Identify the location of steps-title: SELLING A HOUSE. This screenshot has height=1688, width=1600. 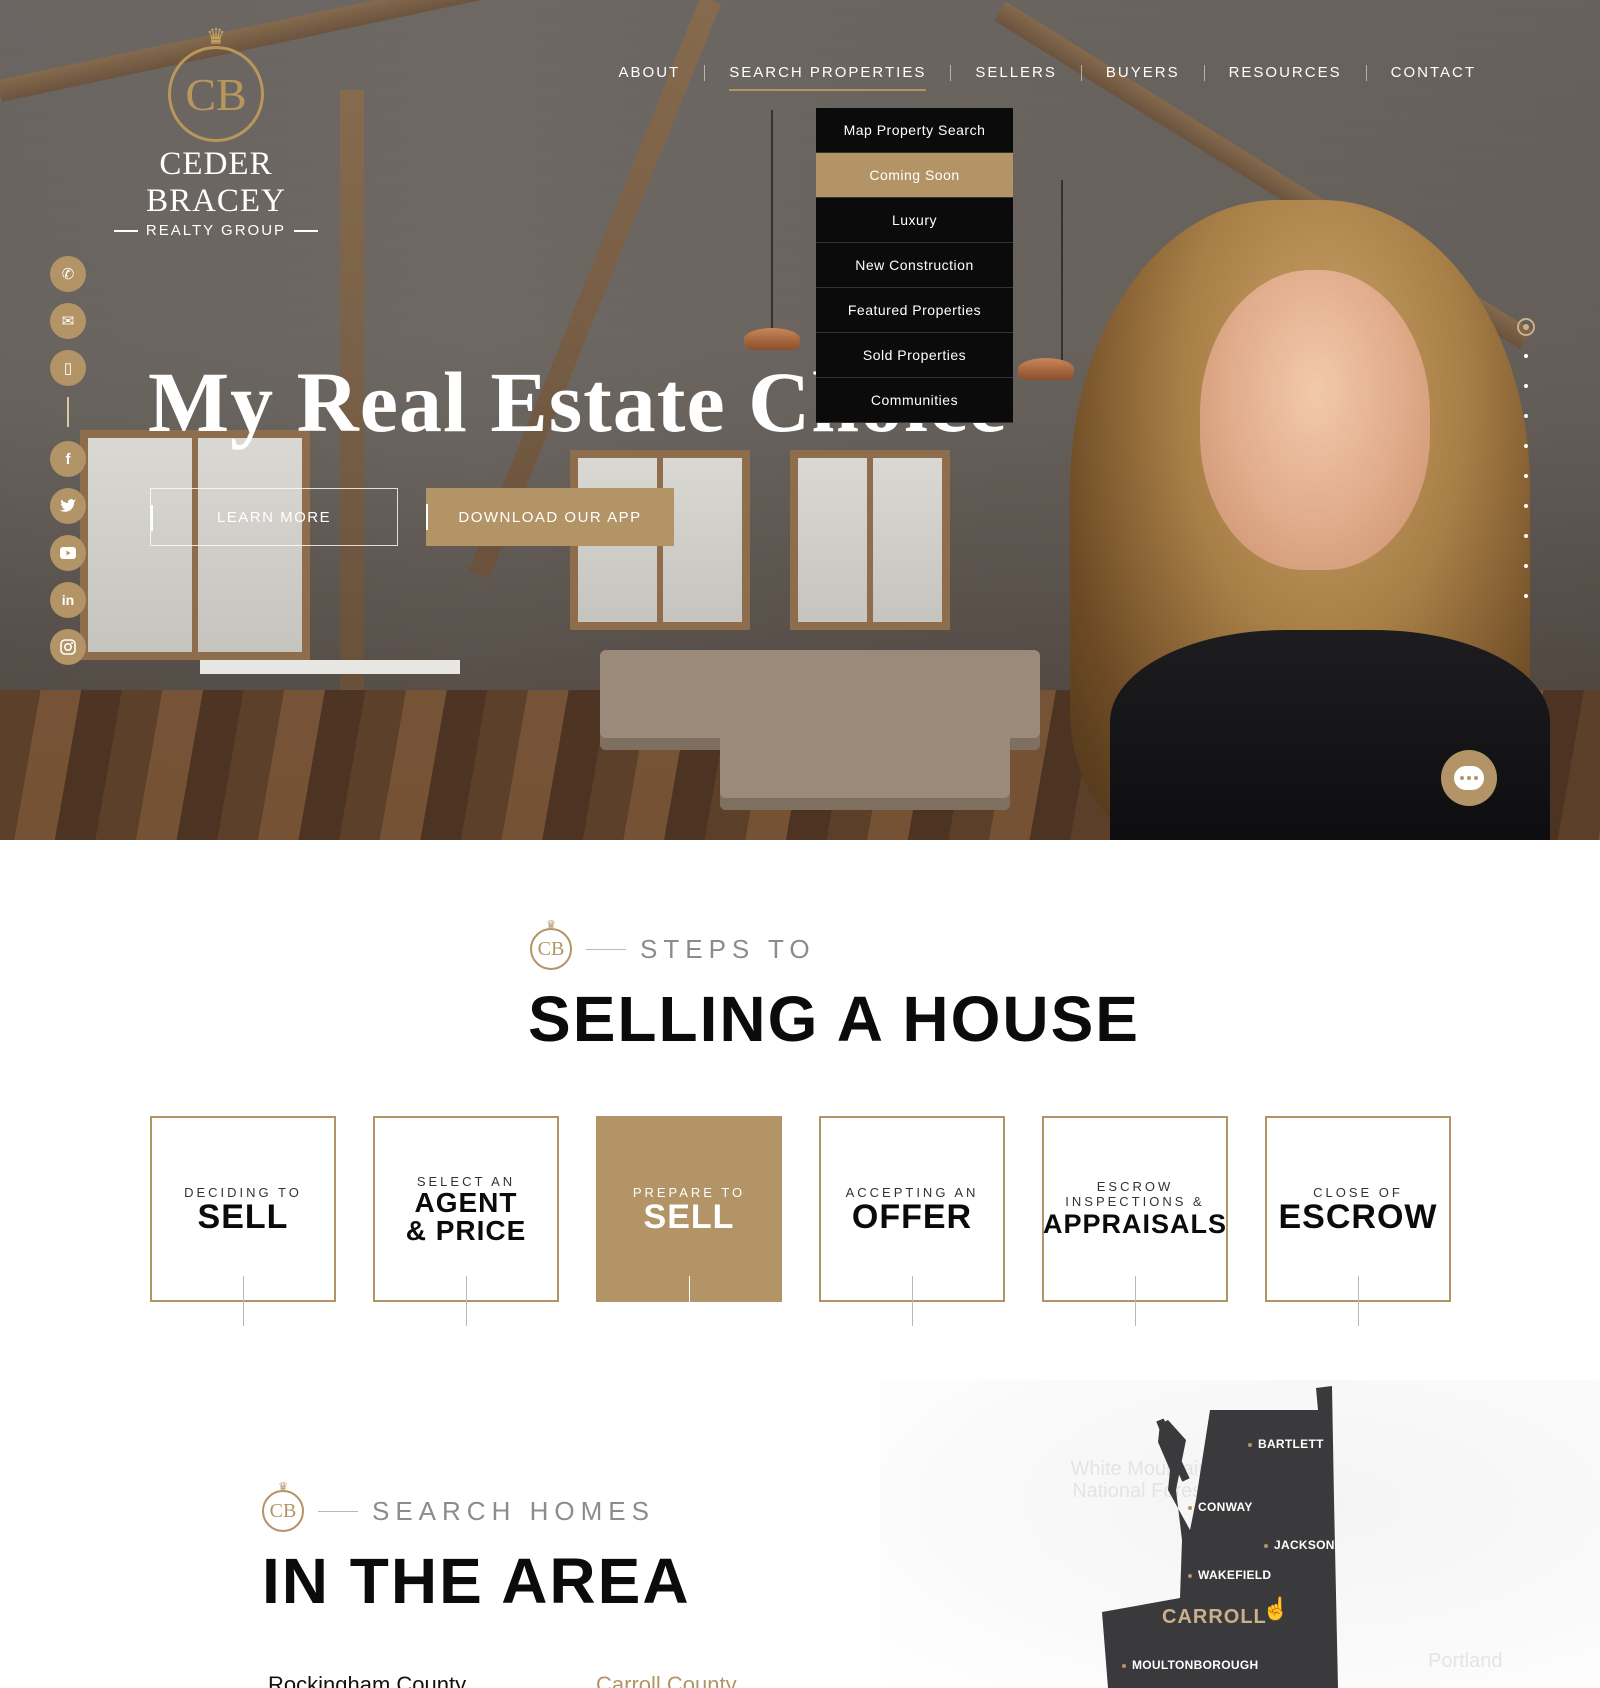
(834, 1019).